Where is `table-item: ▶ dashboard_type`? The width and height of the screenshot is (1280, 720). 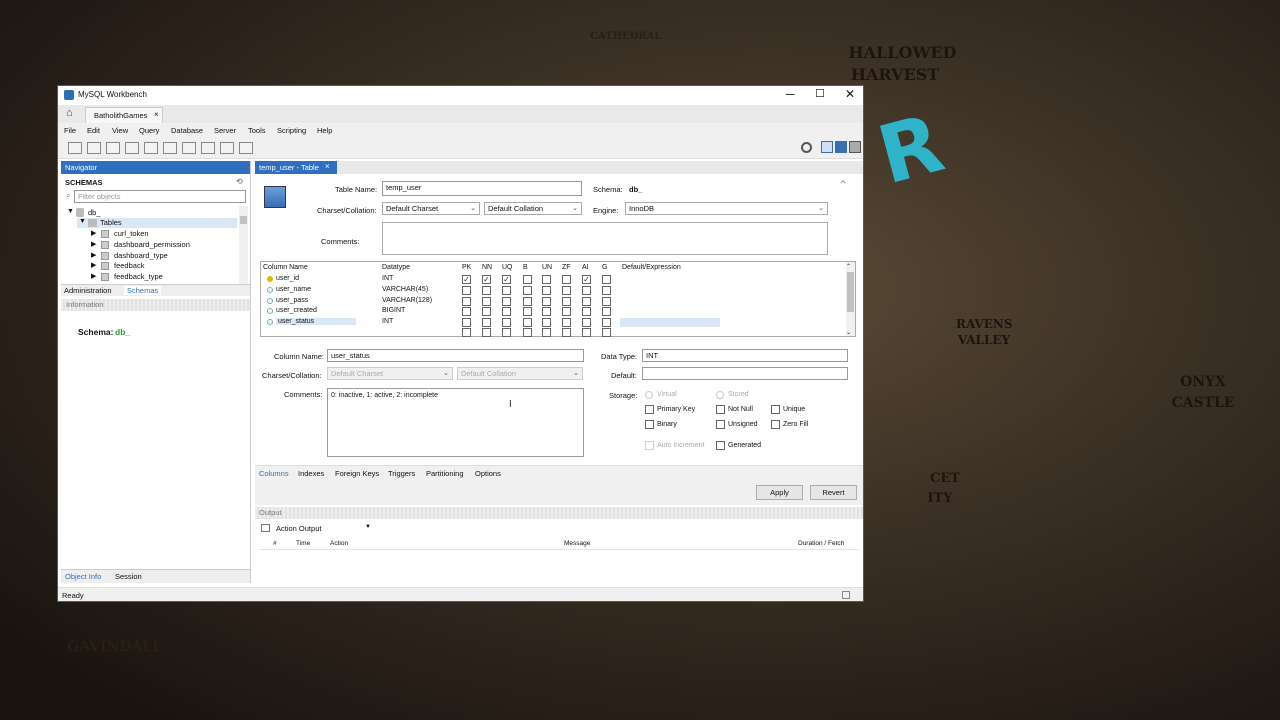
table-item: ▶ dashboard_type is located at coordinates (161, 256).